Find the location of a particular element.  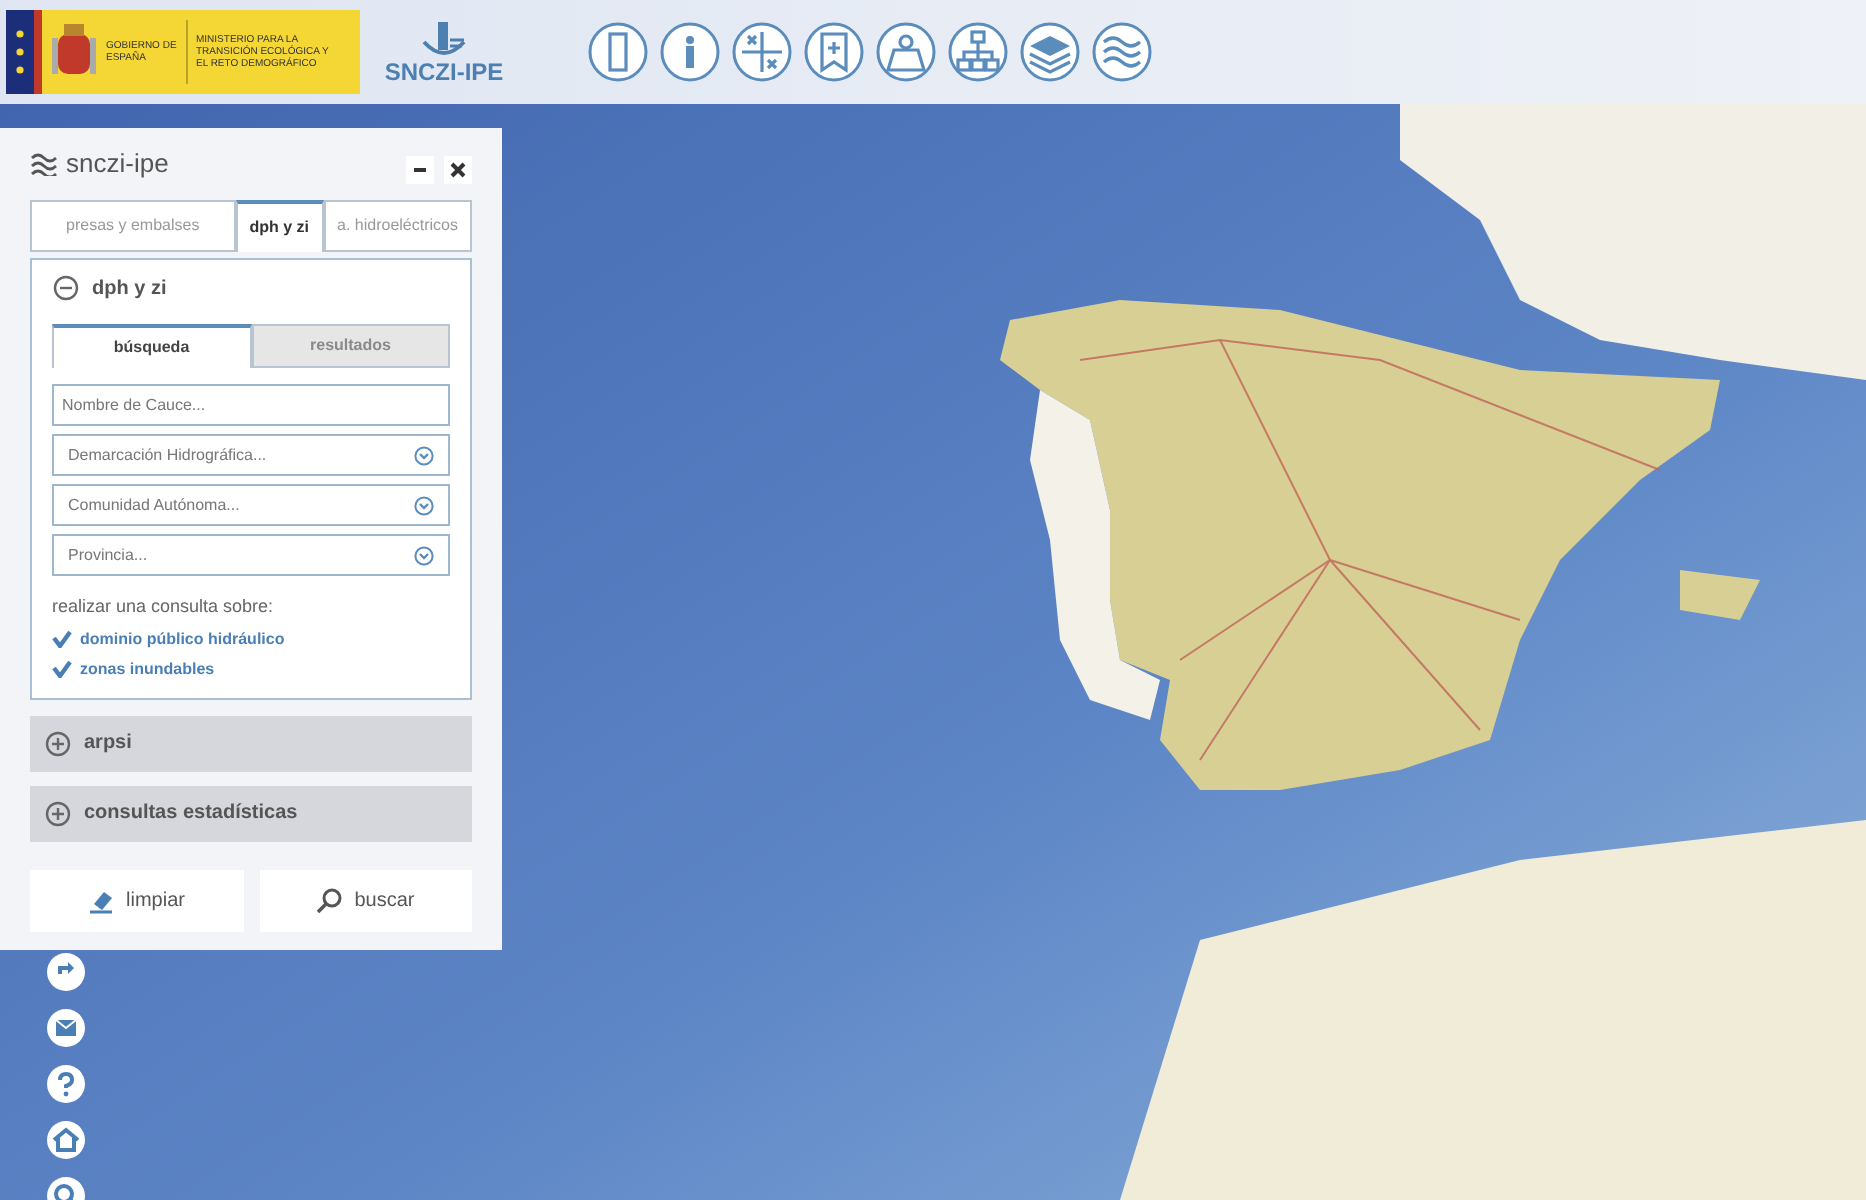

option-link: dominio público hidráulico is located at coordinates (182, 639).